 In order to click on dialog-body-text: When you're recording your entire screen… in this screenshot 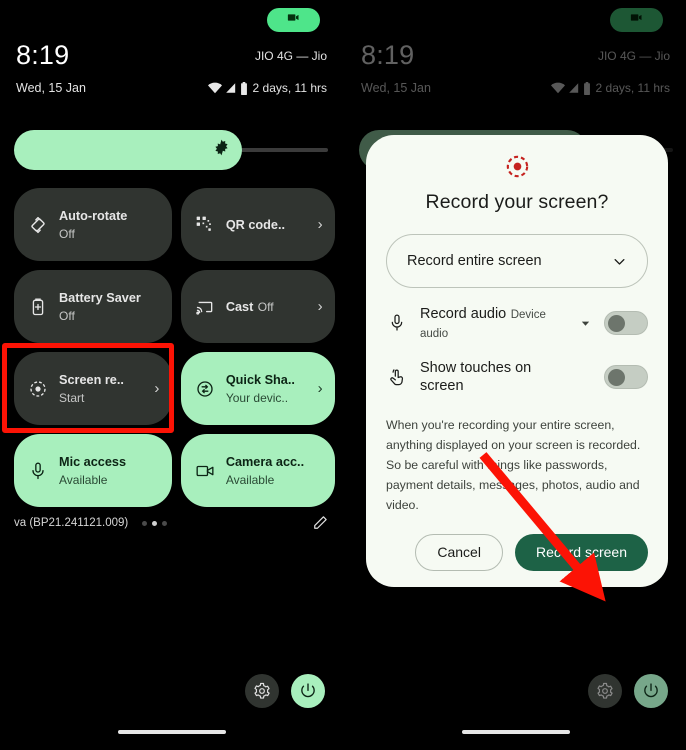, I will do `click(513, 465)`.